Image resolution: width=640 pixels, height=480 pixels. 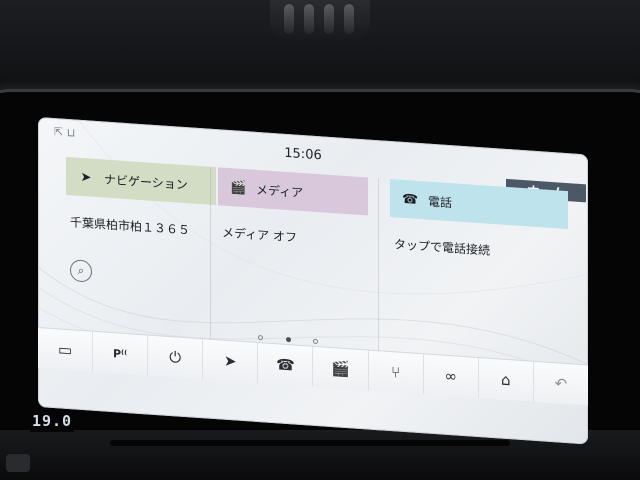 What do you see at coordinates (561, 384) in the screenshot?
I see `back-icon: ↶` at bounding box center [561, 384].